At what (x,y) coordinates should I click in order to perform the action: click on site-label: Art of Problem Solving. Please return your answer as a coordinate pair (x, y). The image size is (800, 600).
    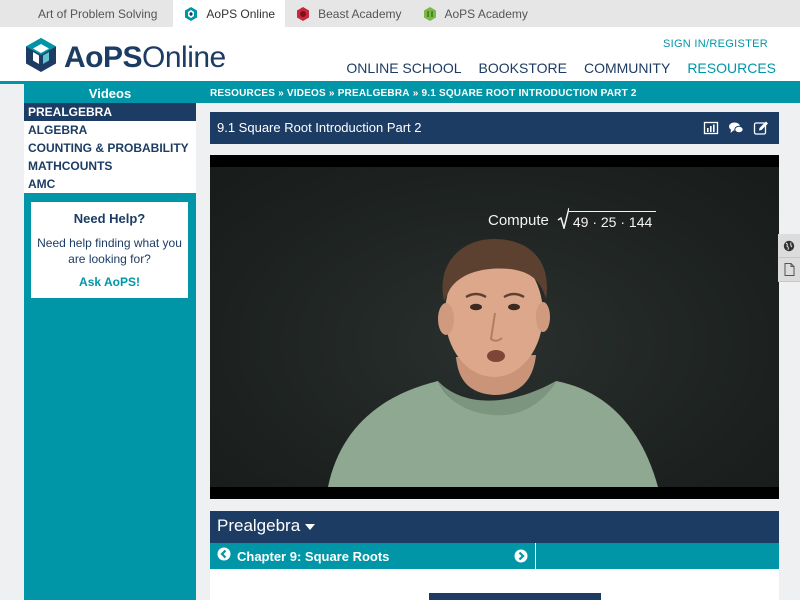
    Looking at the image, I should click on (98, 13).